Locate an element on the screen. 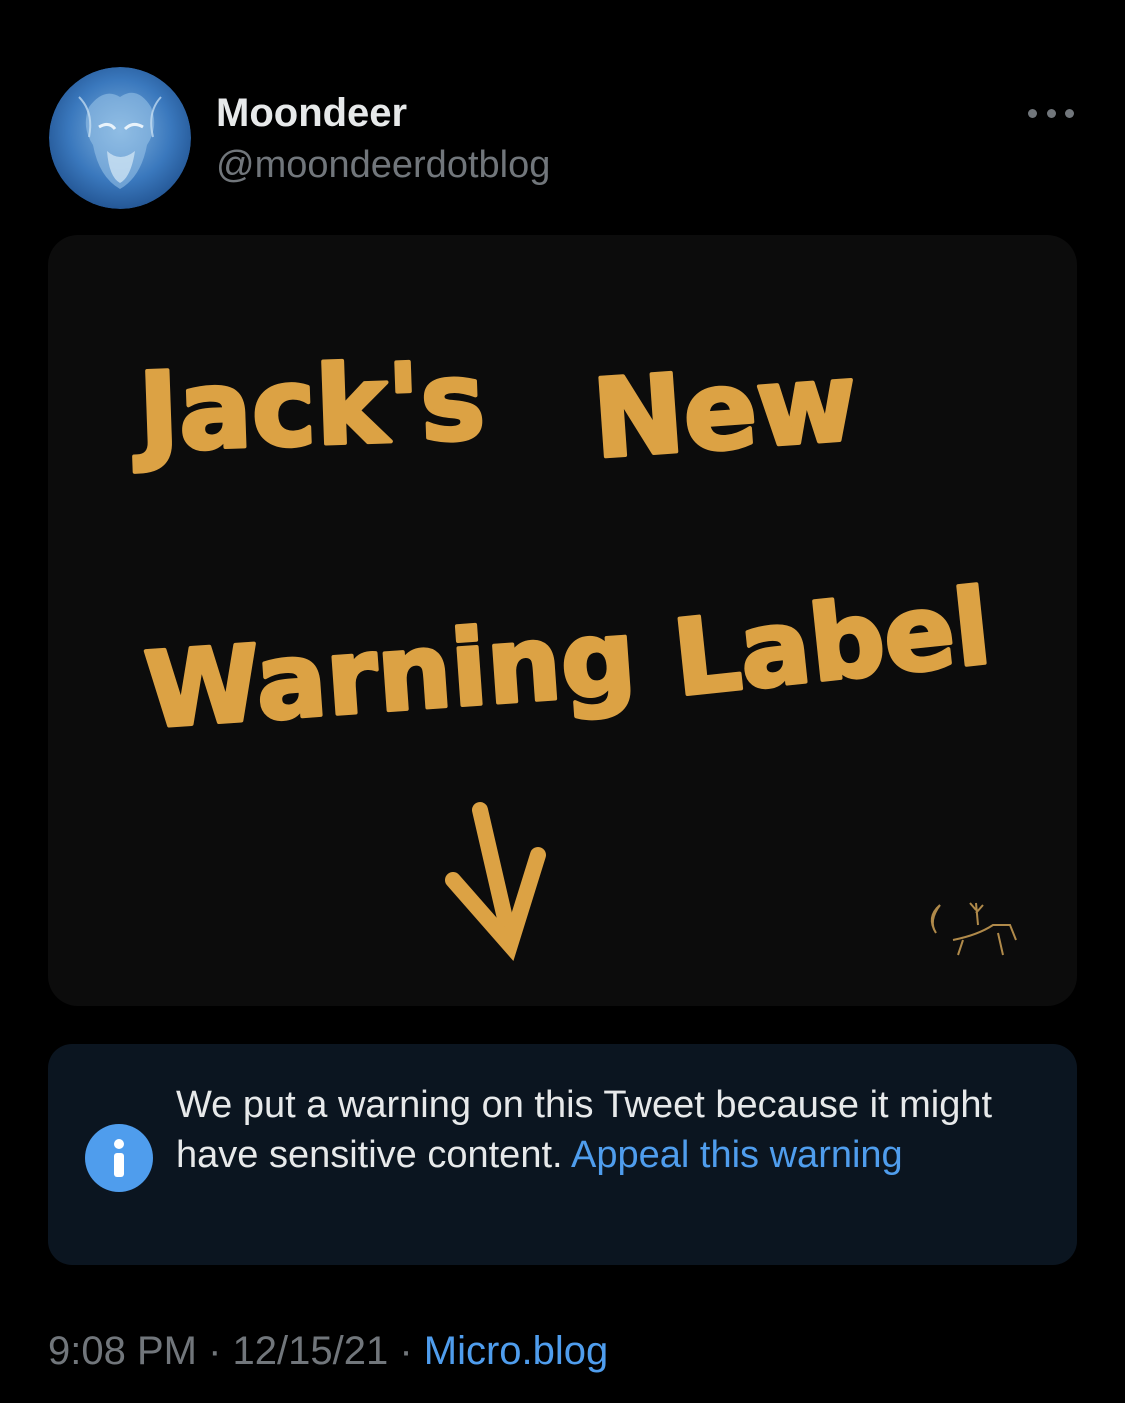  appeal-warning-link: Appeal this warning is located at coordinates (737, 1155).